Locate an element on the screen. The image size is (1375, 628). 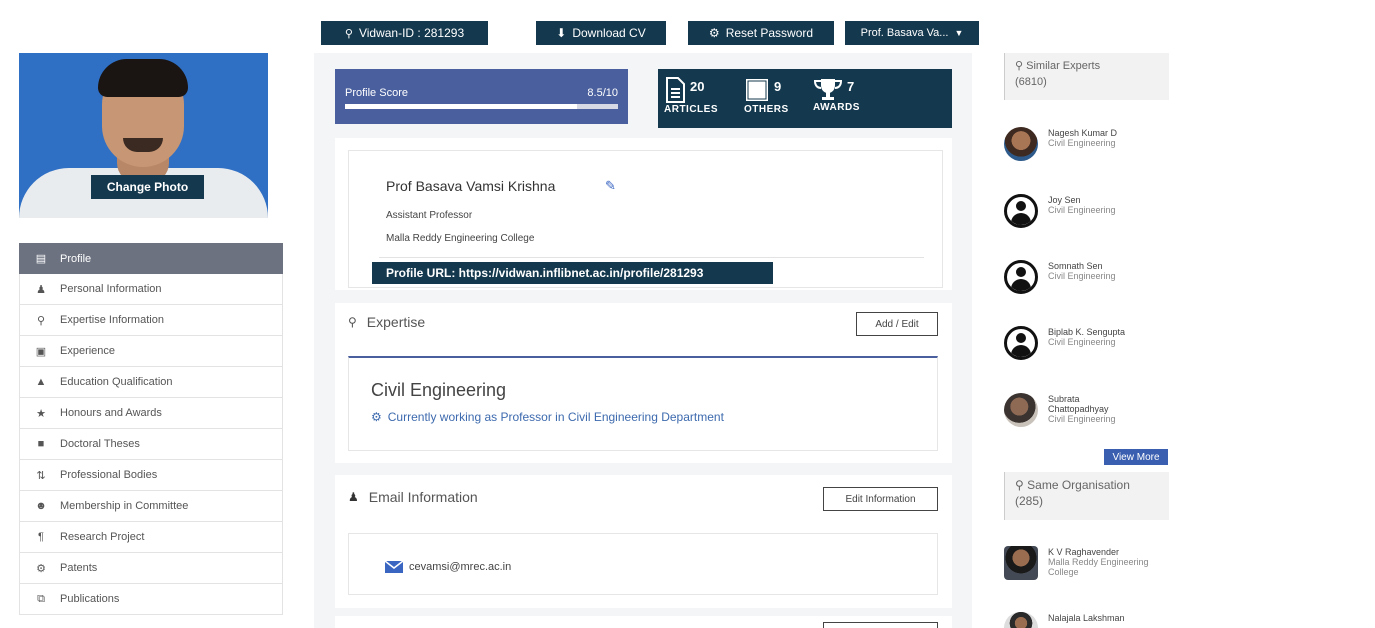
sidebar-item-label: Honours and Awards is located at coordinates (111, 413).